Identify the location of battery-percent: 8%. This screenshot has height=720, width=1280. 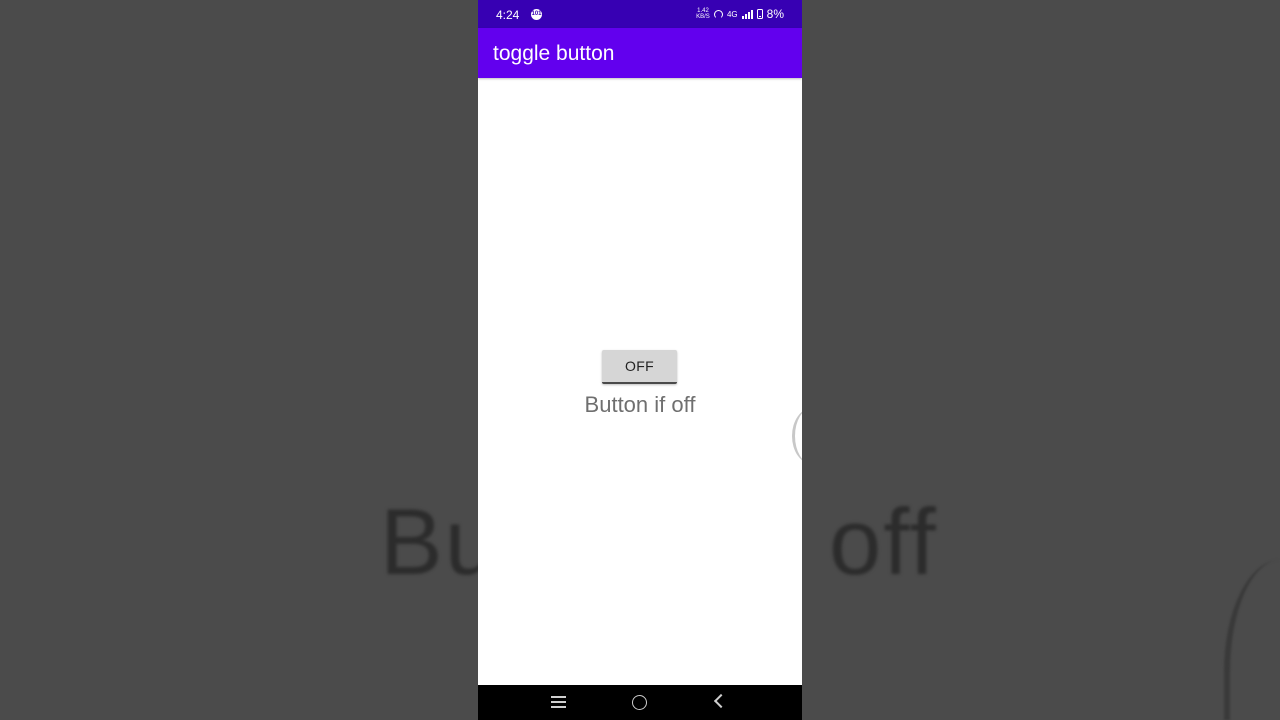
(775, 14).